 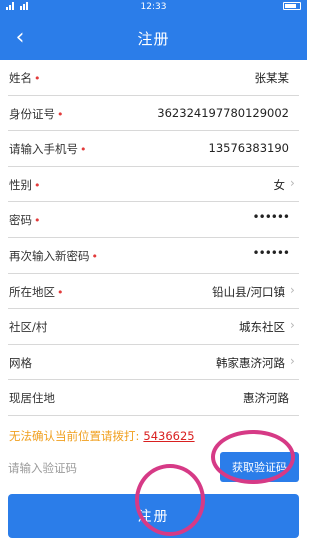 I want to click on field-label: 所在地区 •, so click(x=36, y=291).